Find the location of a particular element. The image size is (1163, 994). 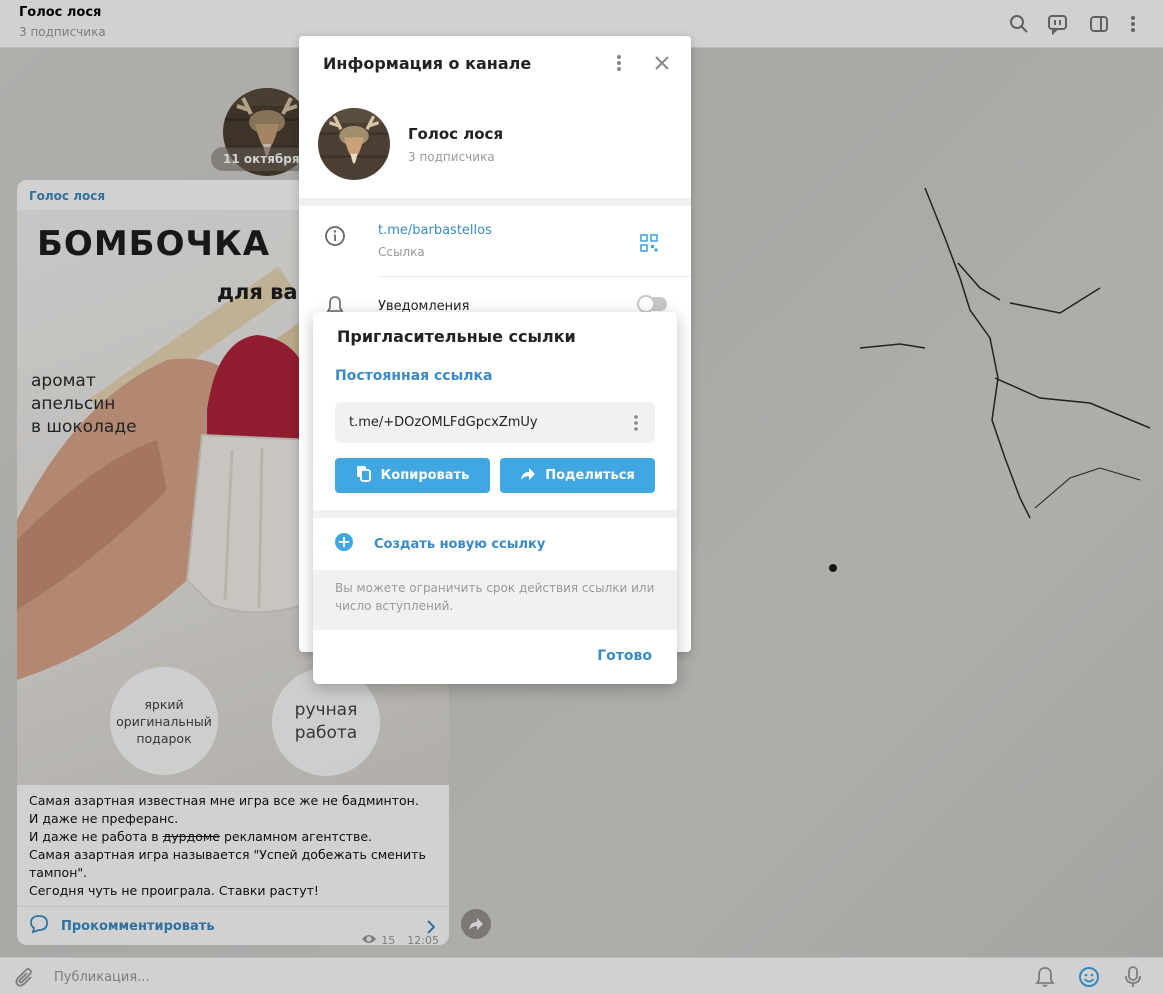

copy-link-button: Копировать is located at coordinates (412, 475).